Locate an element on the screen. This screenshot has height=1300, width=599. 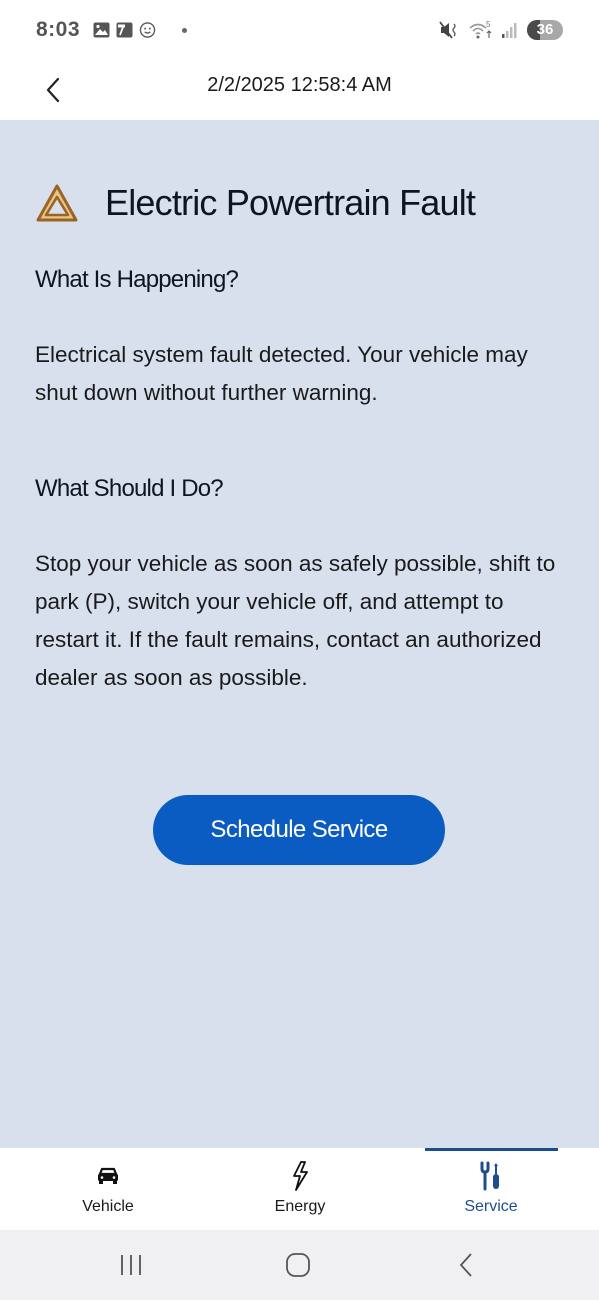
home-icon is located at coordinates (298, 1265).